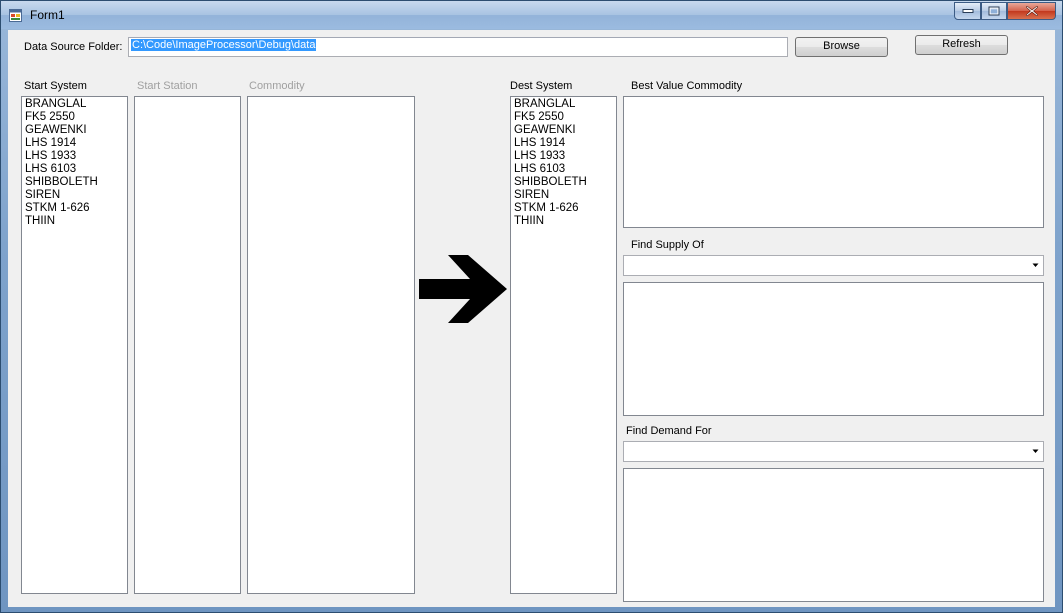  Describe the element at coordinates (458, 47) in the screenshot. I see `data-source-input: C:\Code\ImageProcessor\Debug\data` at that location.